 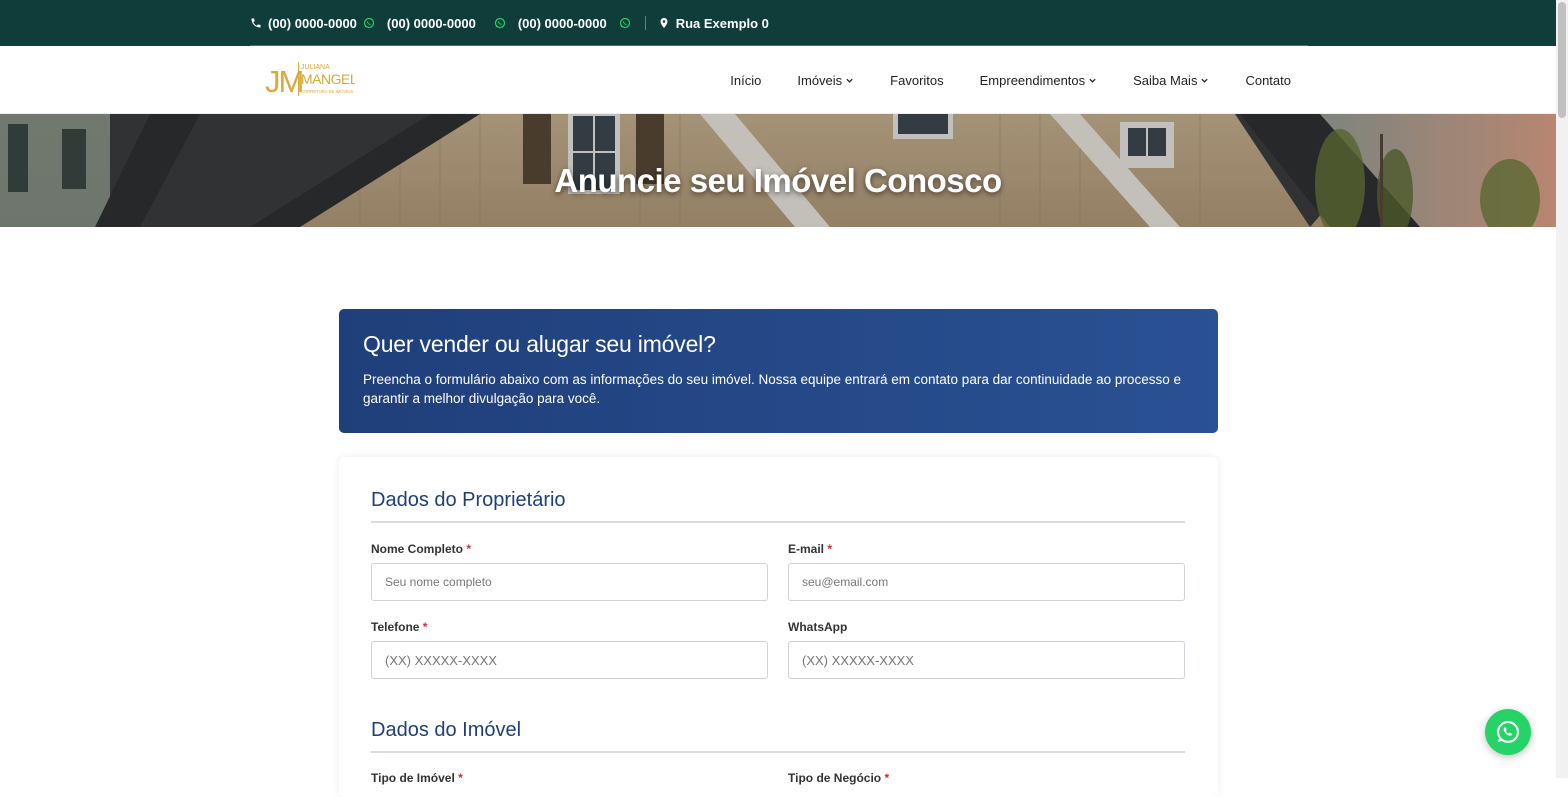 I want to click on phone-label: Telefone *, so click(x=399, y=627).